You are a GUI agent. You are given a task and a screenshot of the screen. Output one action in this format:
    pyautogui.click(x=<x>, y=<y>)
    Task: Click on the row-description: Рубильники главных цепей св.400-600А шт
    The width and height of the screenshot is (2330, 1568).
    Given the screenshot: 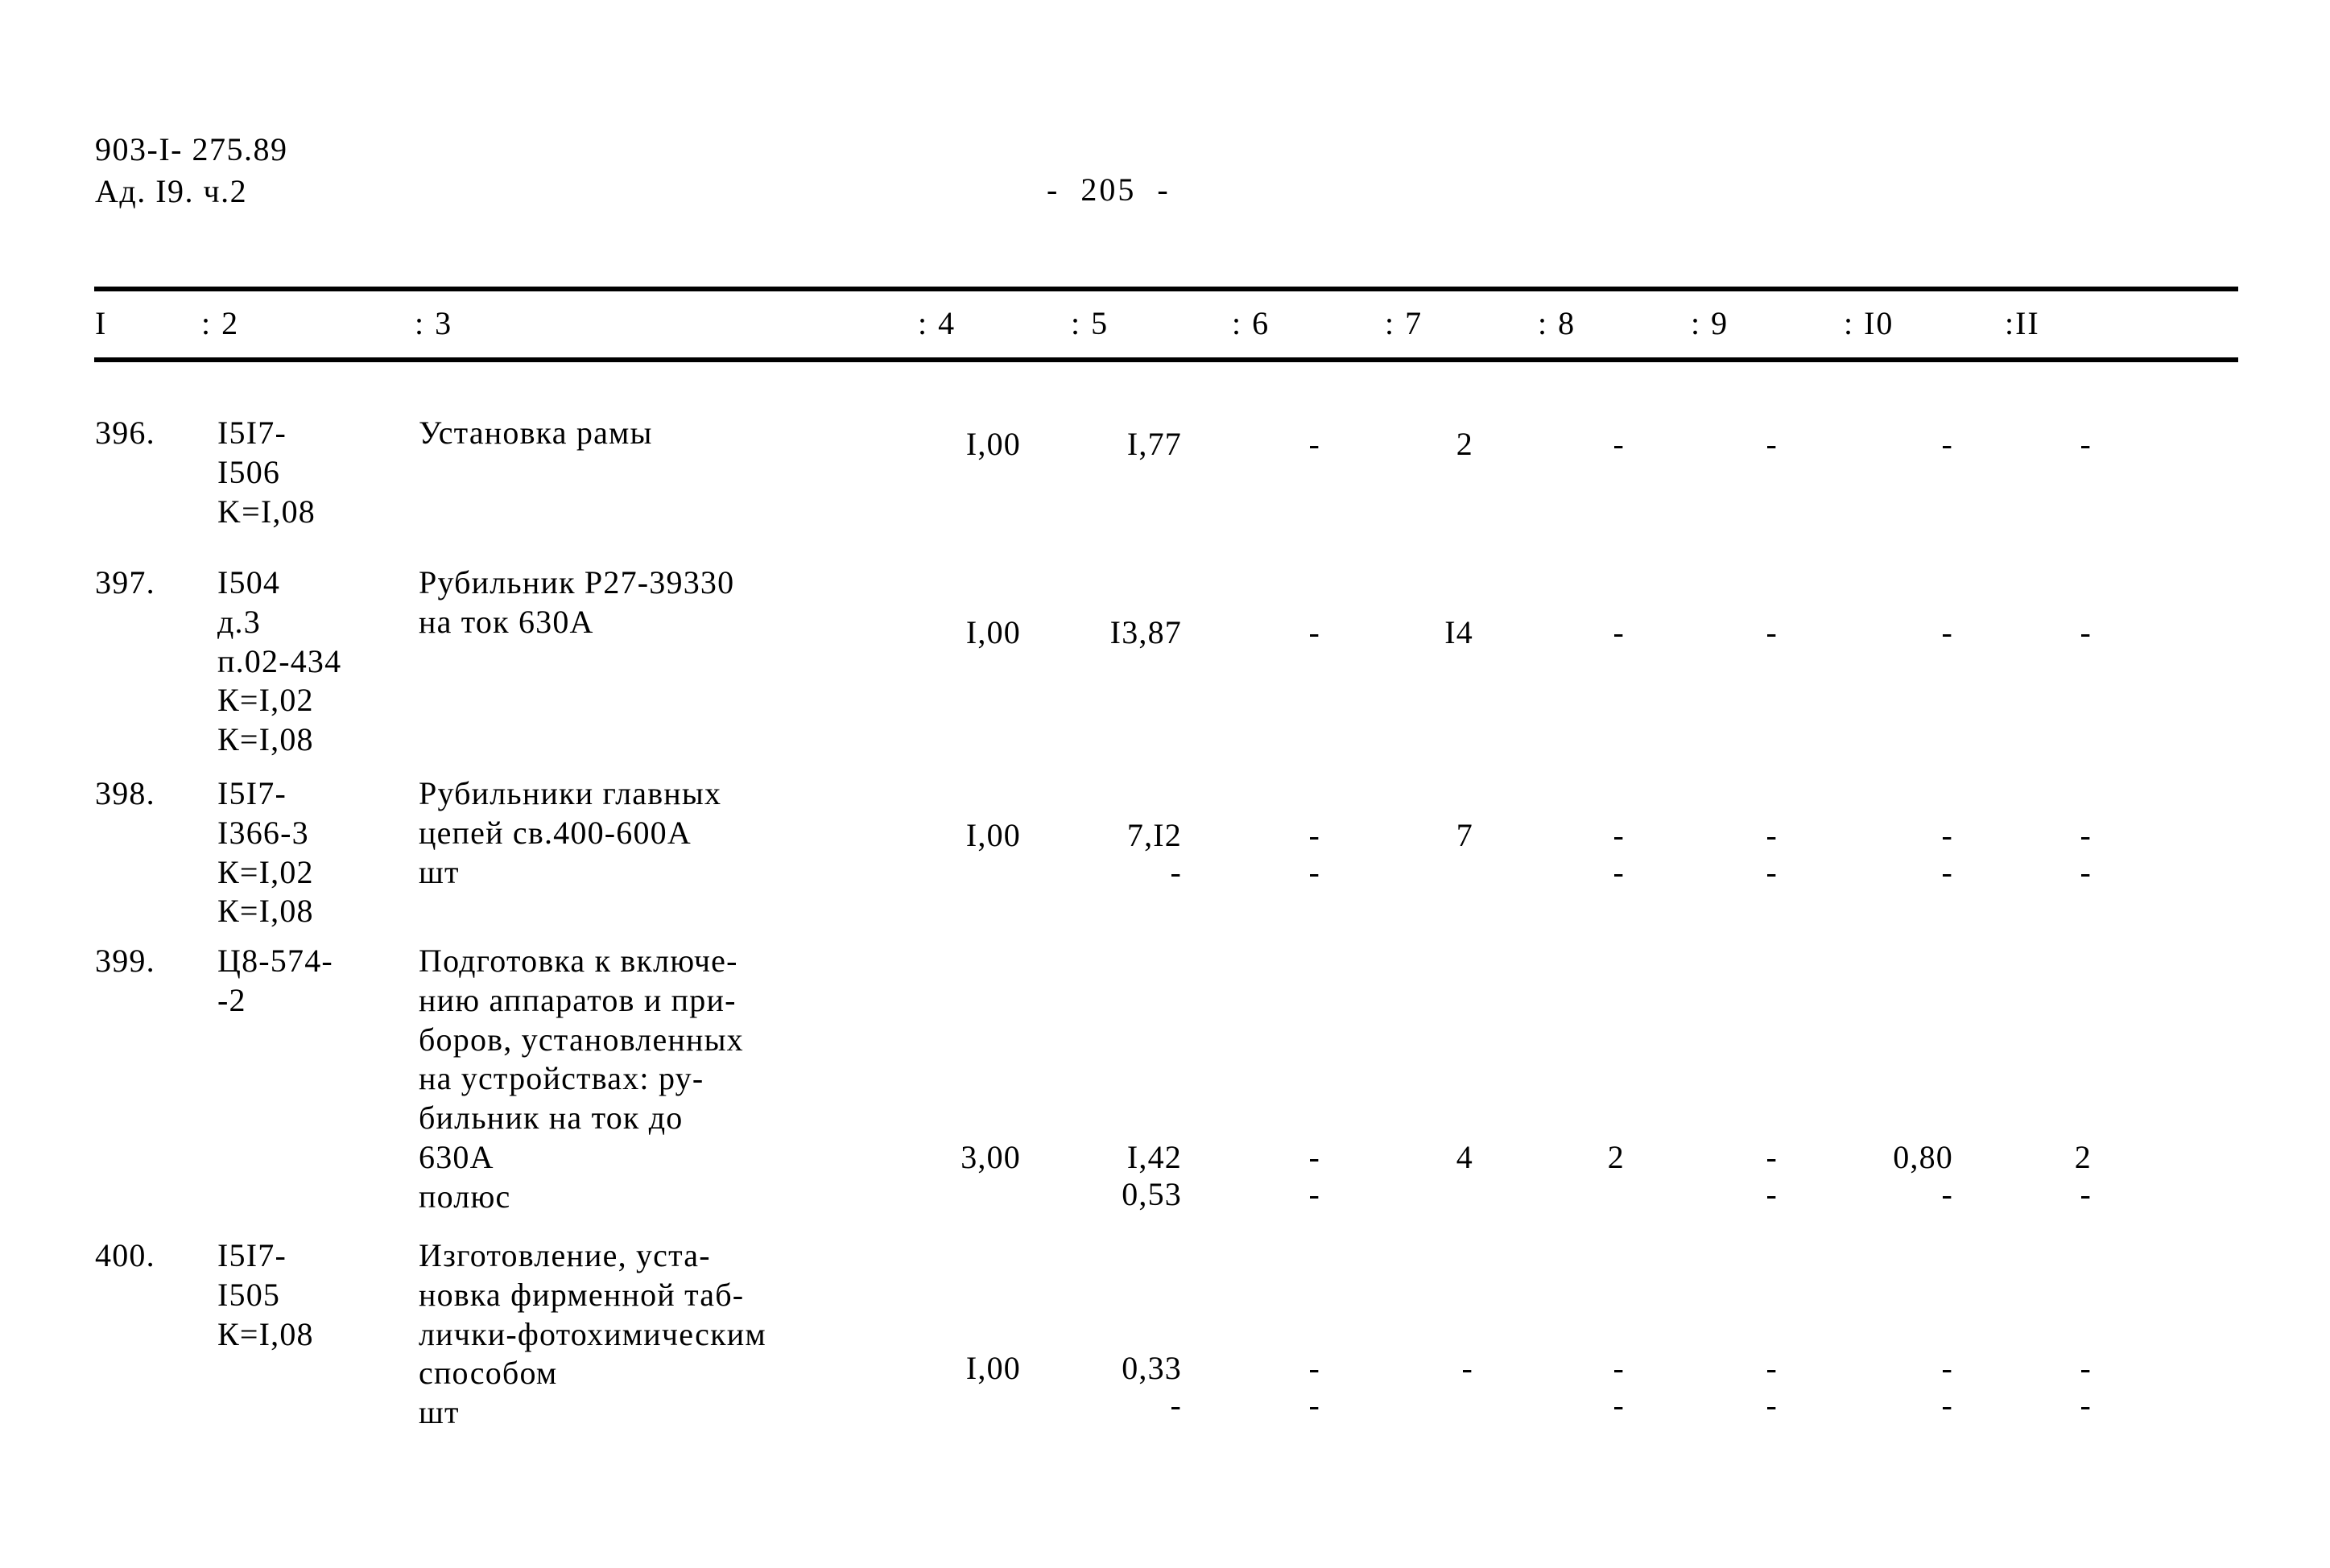 What is the action you would take?
    pyautogui.click(x=570, y=833)
    